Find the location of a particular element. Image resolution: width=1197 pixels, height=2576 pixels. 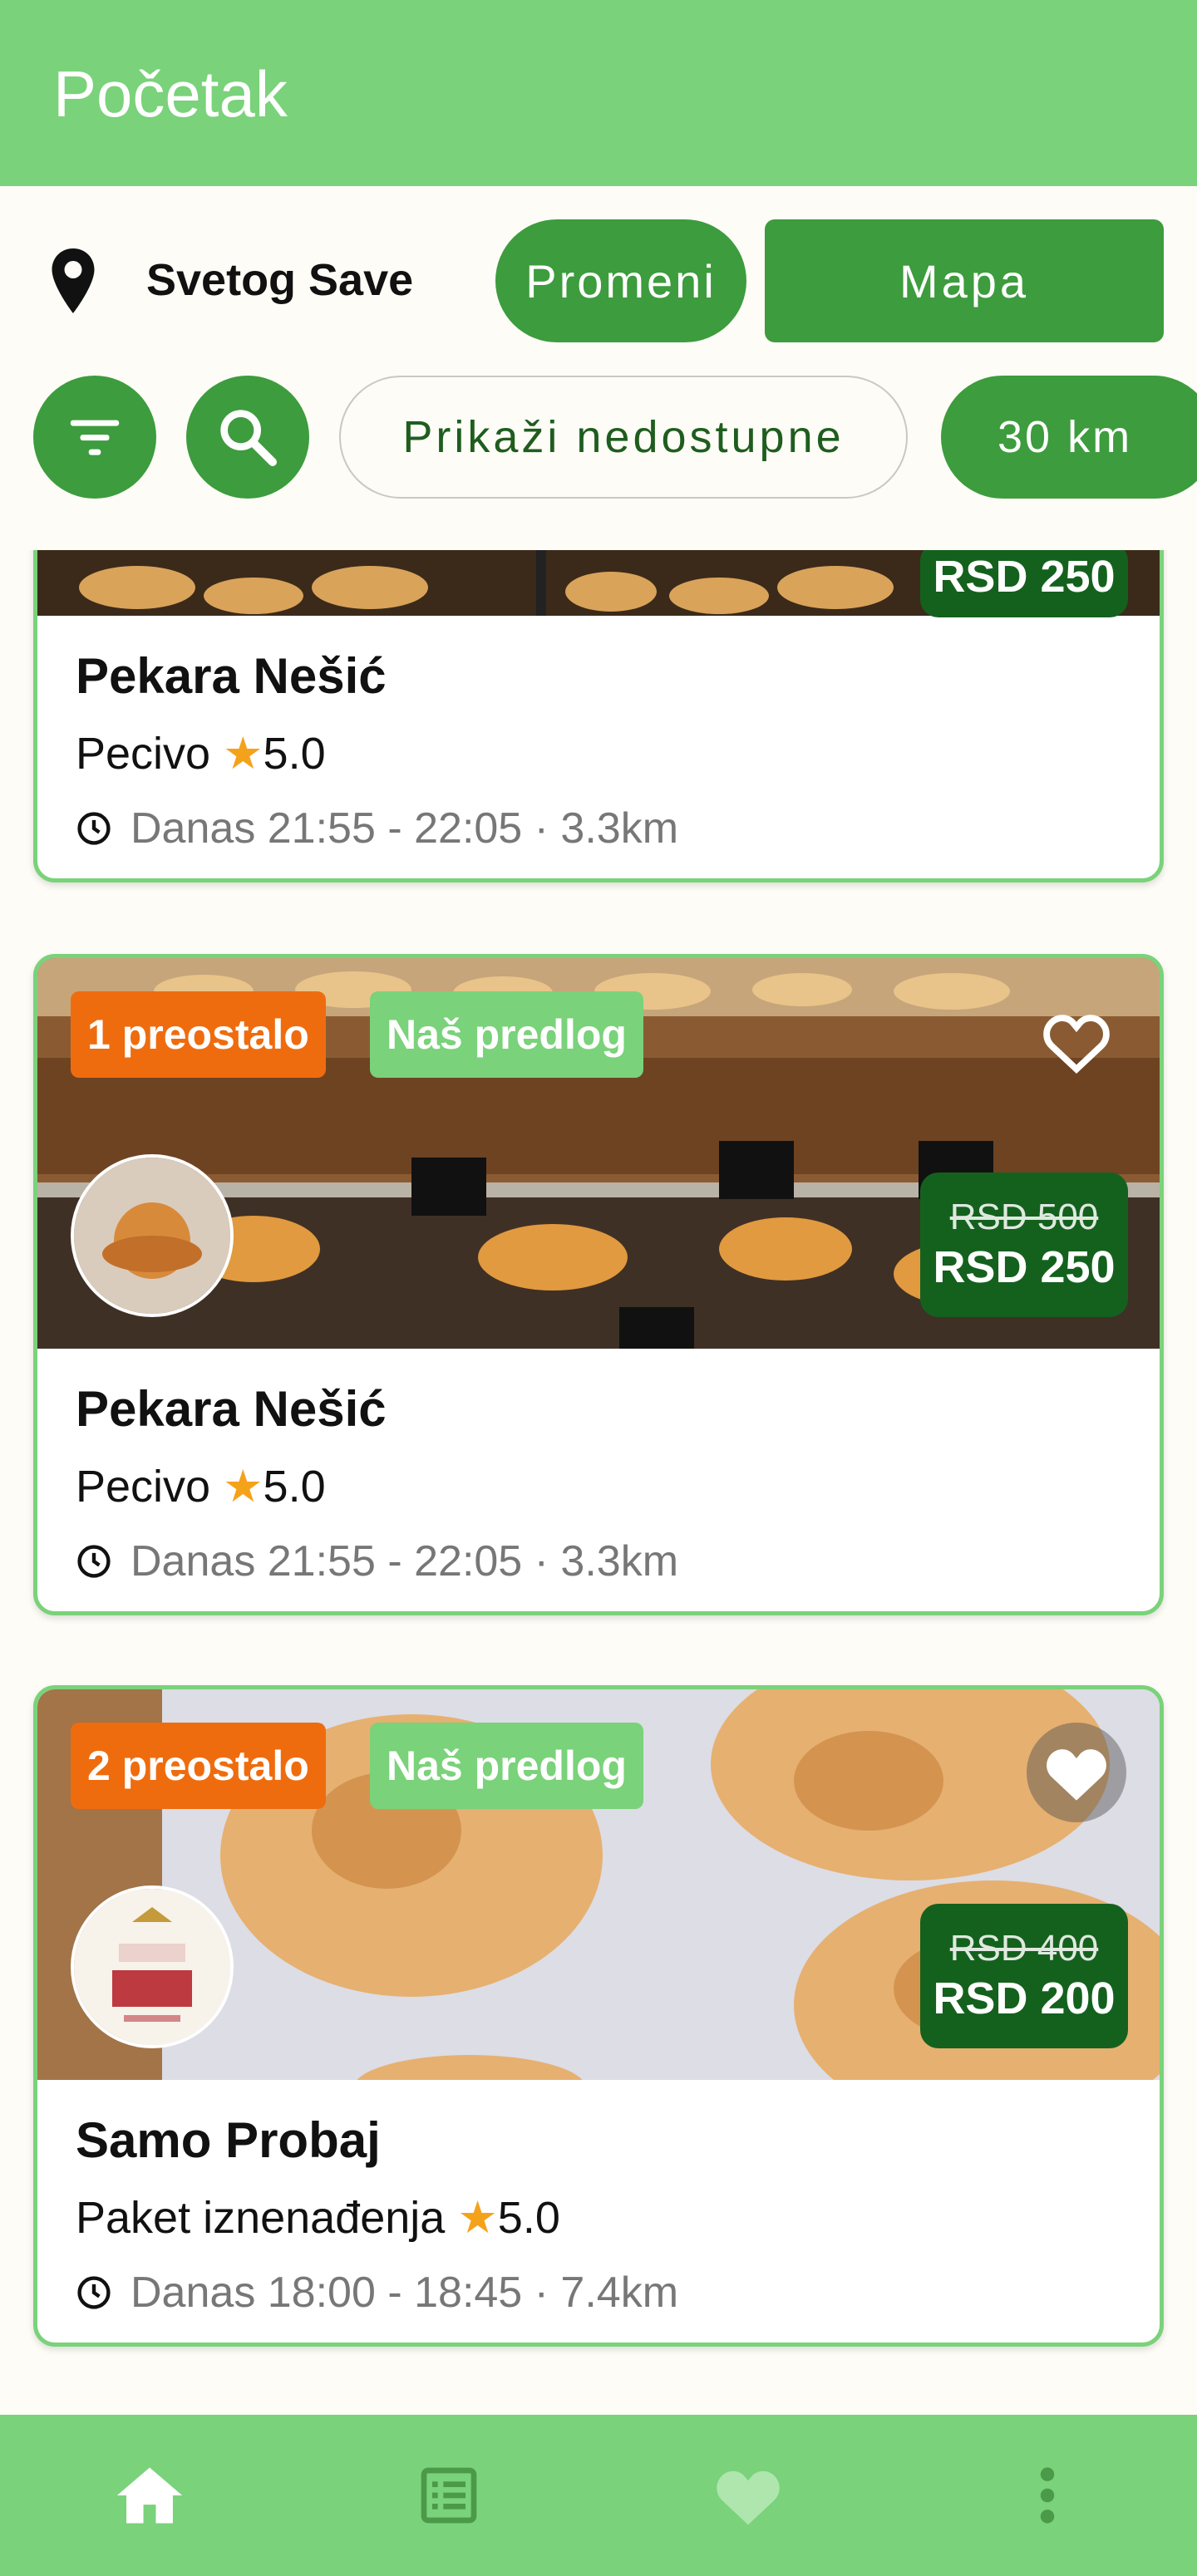

nav-orders is located at coordinates (448, 2495).